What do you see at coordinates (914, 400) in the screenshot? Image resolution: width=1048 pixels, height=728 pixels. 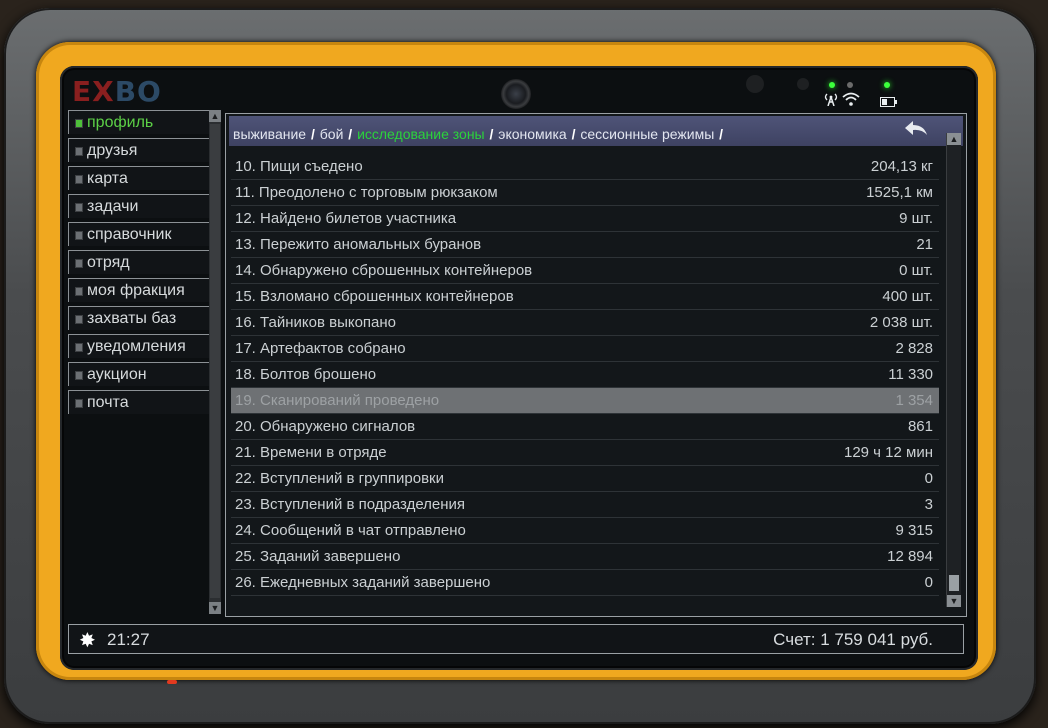 I see `row-value: 1 354` at bounding box center [914, 400].